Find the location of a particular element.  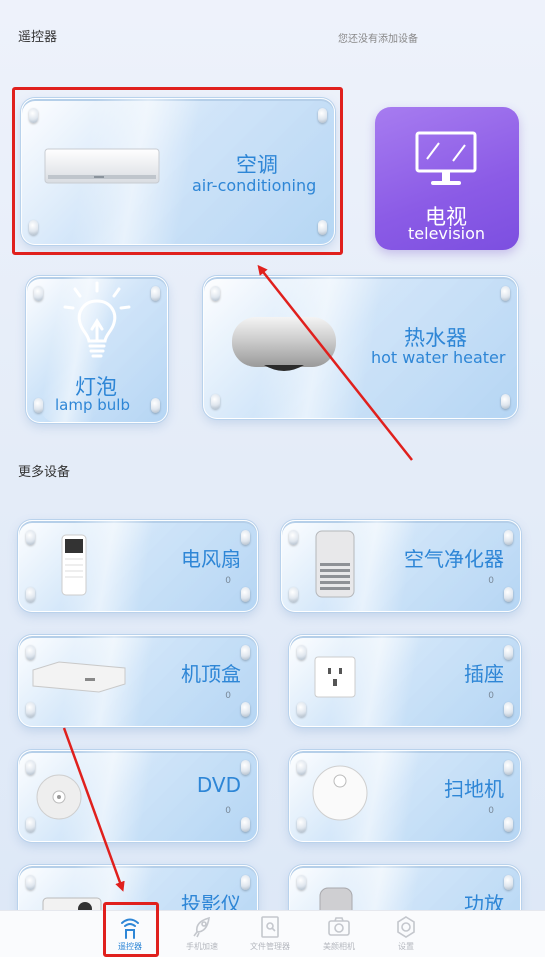

more-devices-title: 更多设备 is located at coordinates (44, 472).